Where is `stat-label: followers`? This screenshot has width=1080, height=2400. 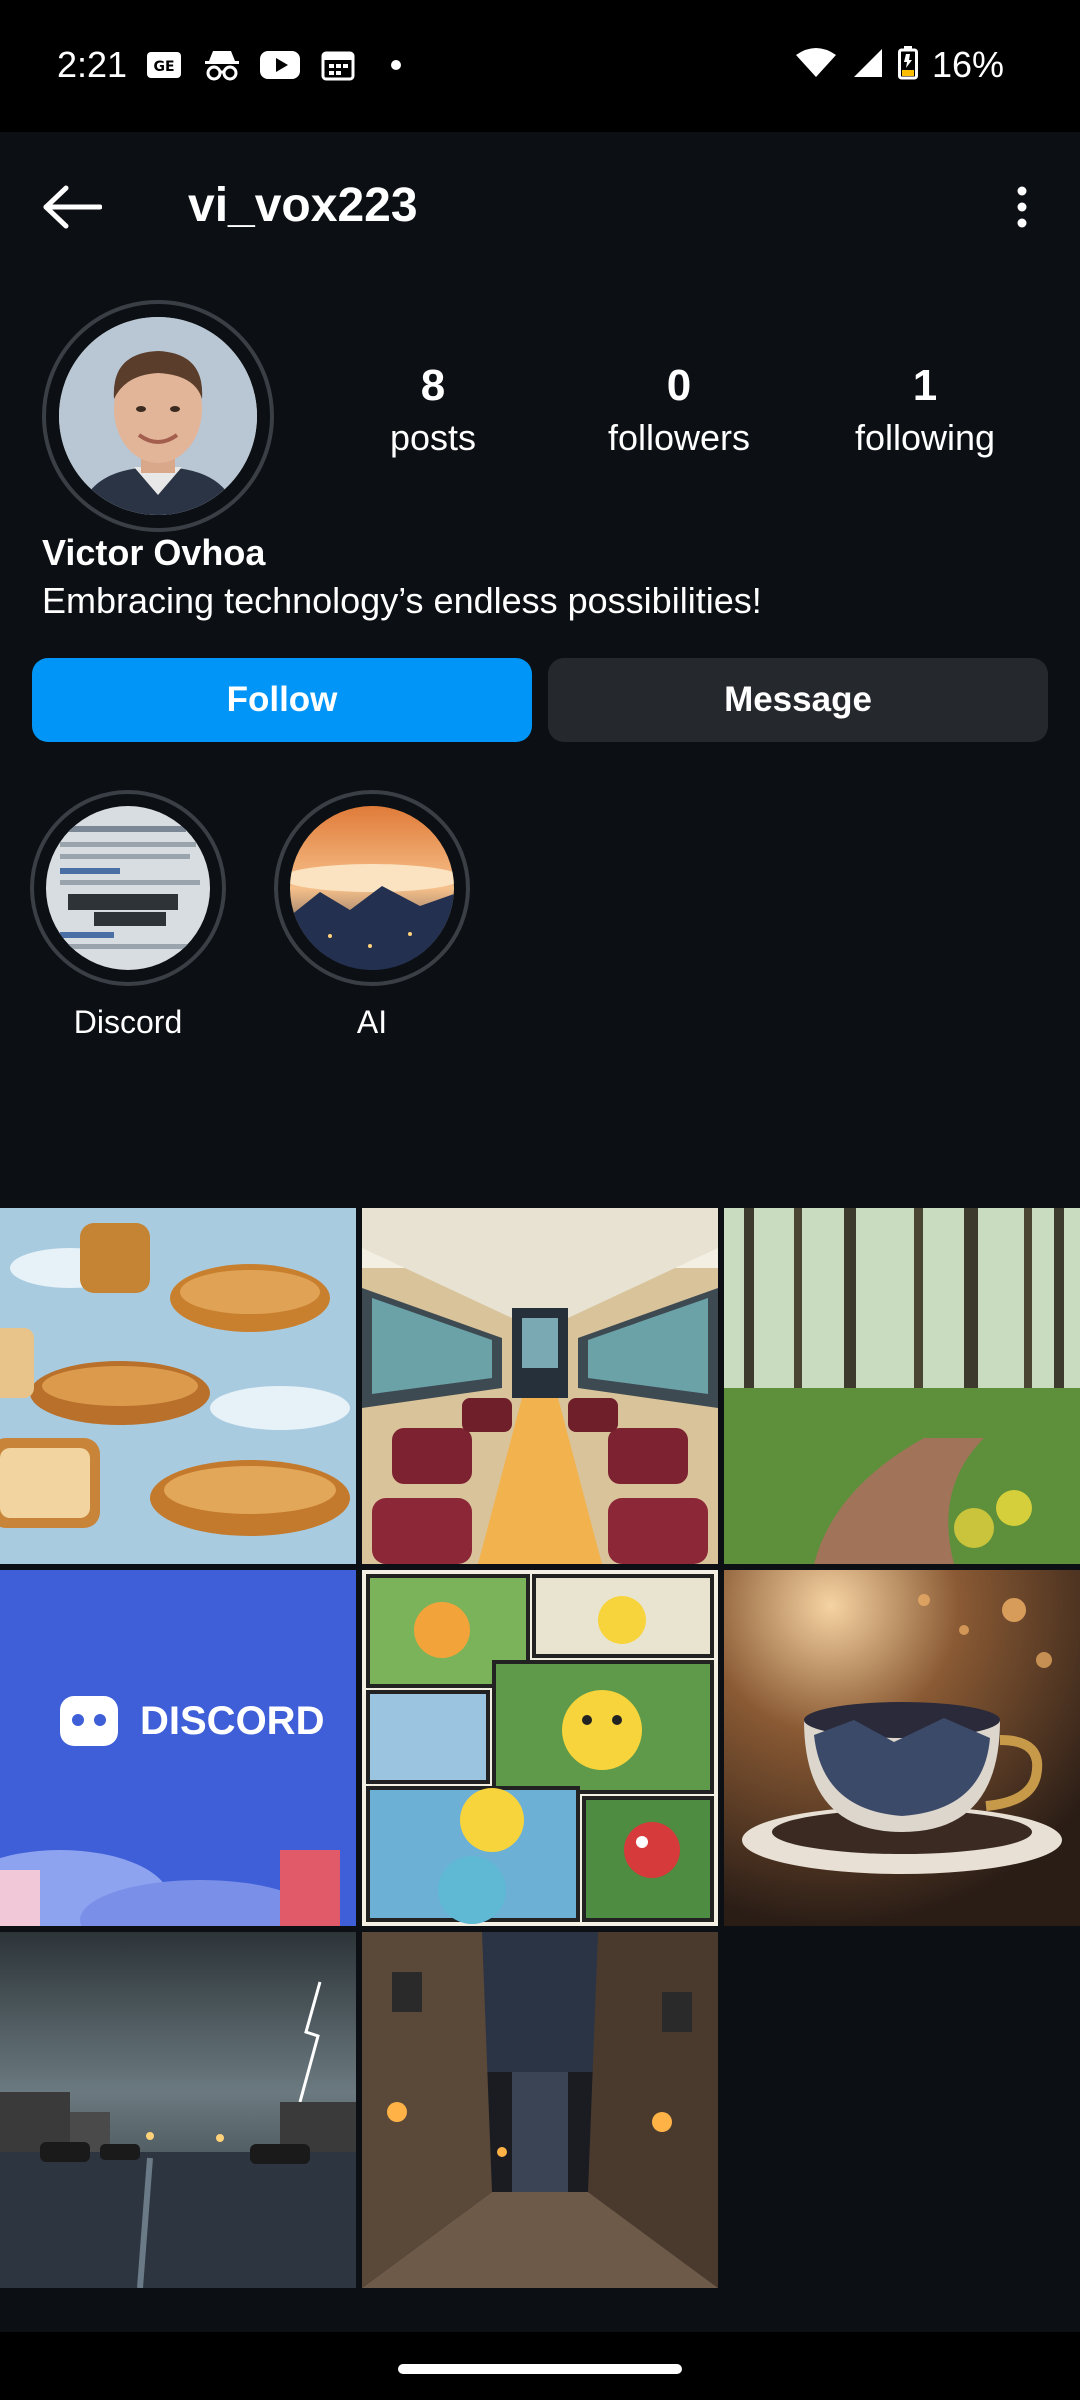 stat-label: followers is located at coordinates (679, 437).